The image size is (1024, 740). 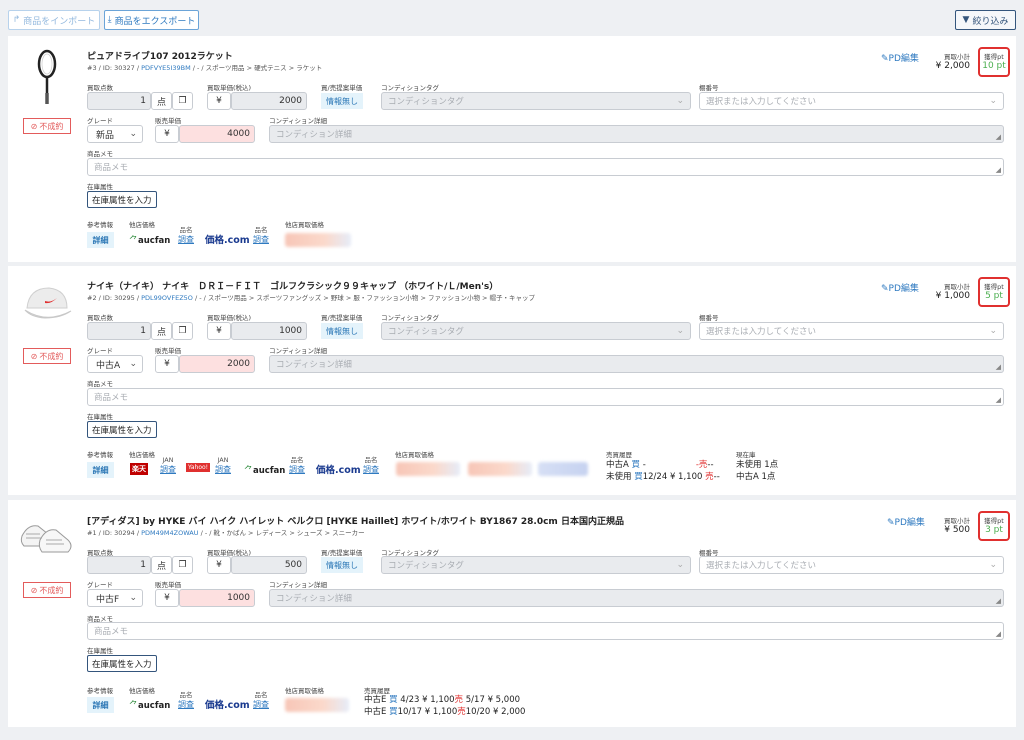 What do you see at coordinates (269, 101) in the screenshot?
I see `buy-price-input: 2000` at bounding box center [269, 101].